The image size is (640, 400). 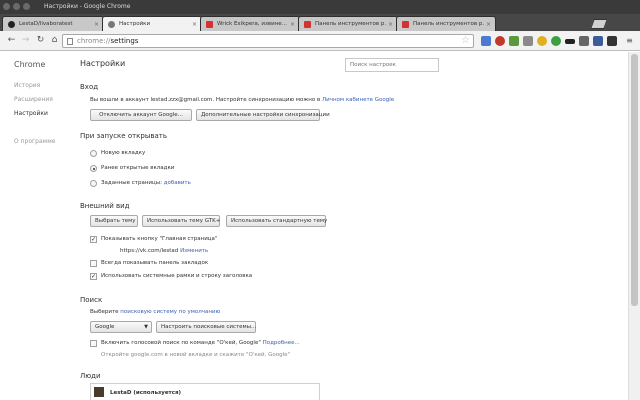 What do you see at coordinates (46, 24) in the screenshot?
I see `tab-label: LestaD/livaboratest` at bounding box center [46, 24].